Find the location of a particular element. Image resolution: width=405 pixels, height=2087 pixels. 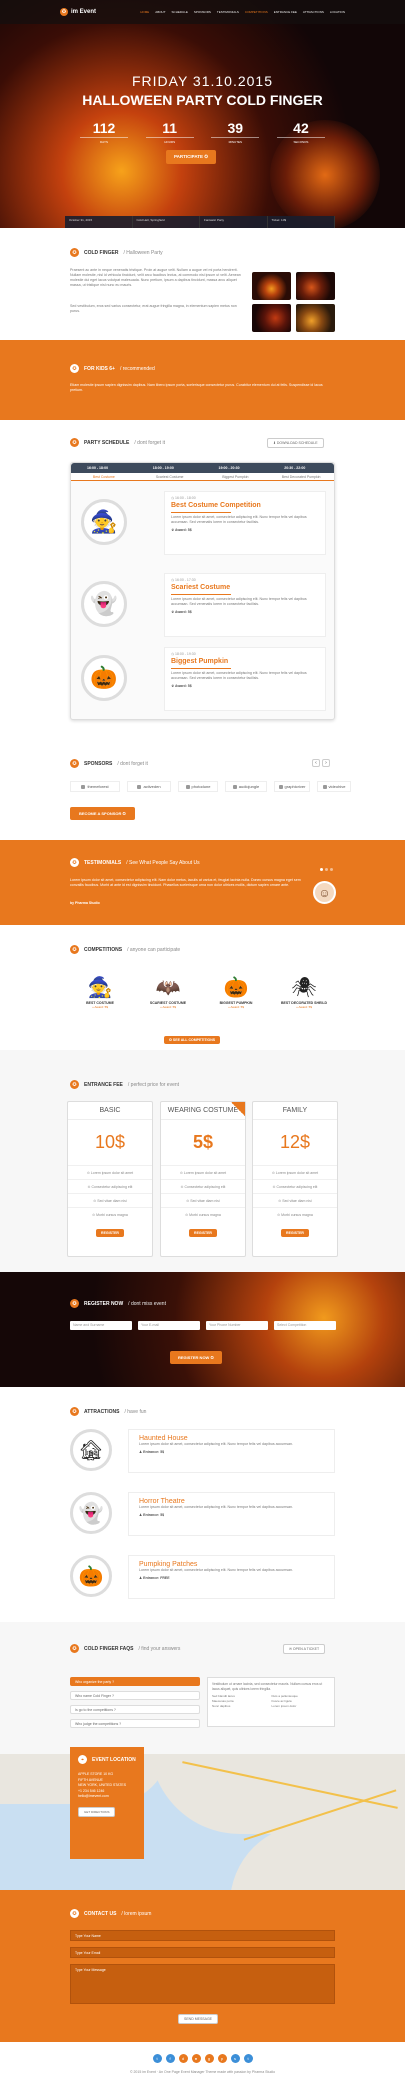

social-icons: t f d ● g p s t is located at coordinates (202, 2058).